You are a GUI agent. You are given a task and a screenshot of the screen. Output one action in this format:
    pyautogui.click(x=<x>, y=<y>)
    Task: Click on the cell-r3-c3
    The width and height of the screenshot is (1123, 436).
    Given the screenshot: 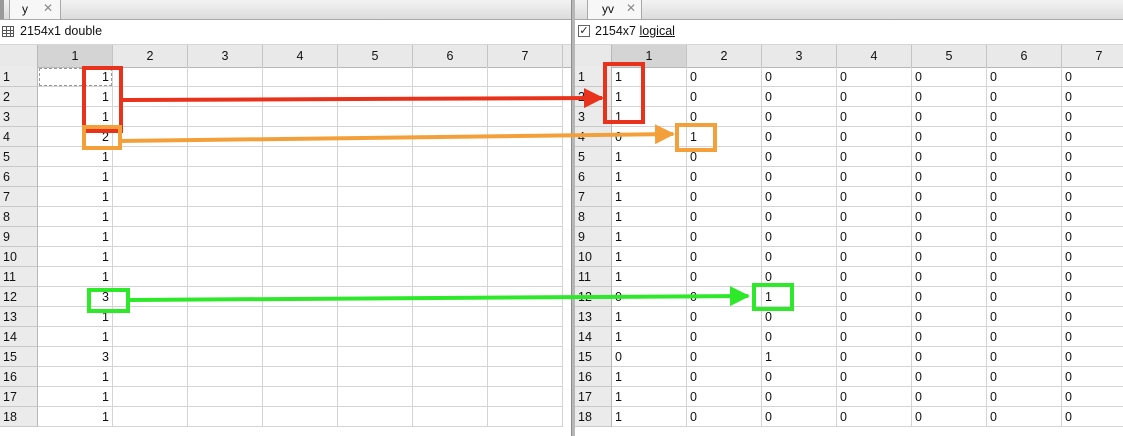 What is the action you would take?
    pyautogui.click(x=225, y=117)
    